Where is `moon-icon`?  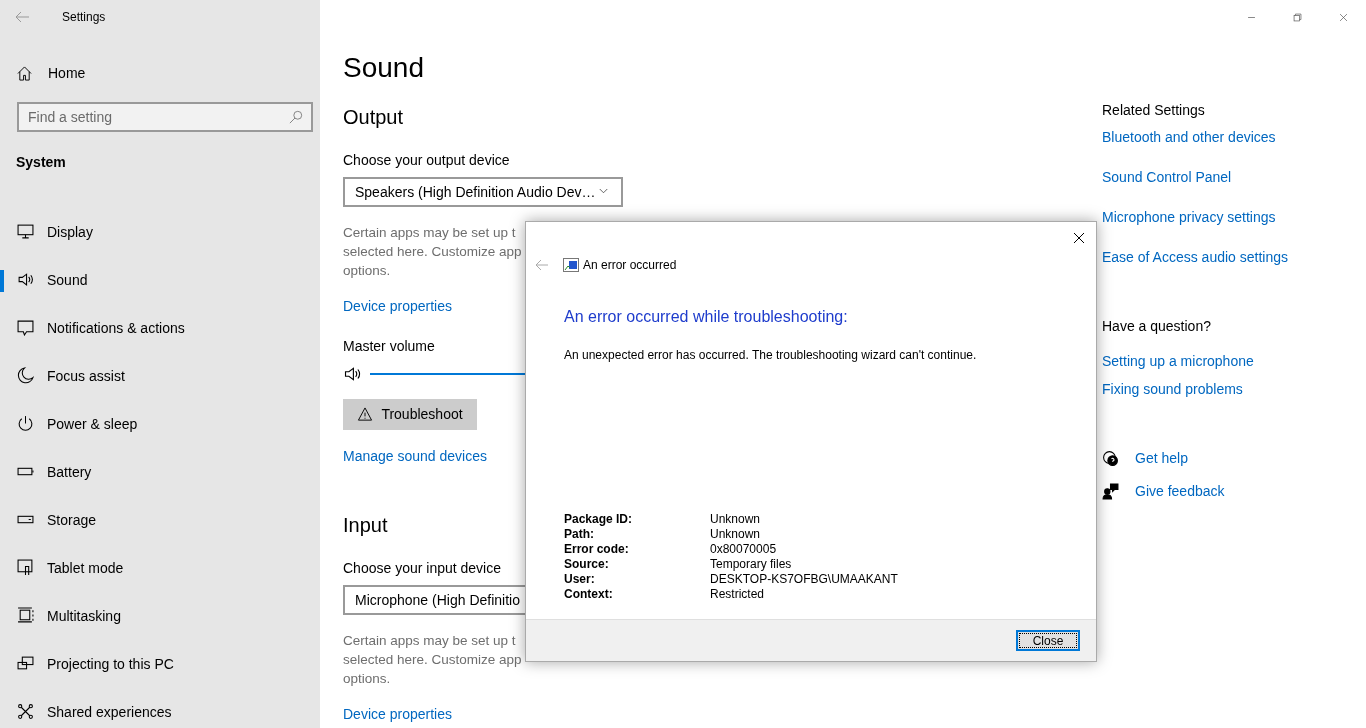
moon-icon is located at coordinates (25, 375).